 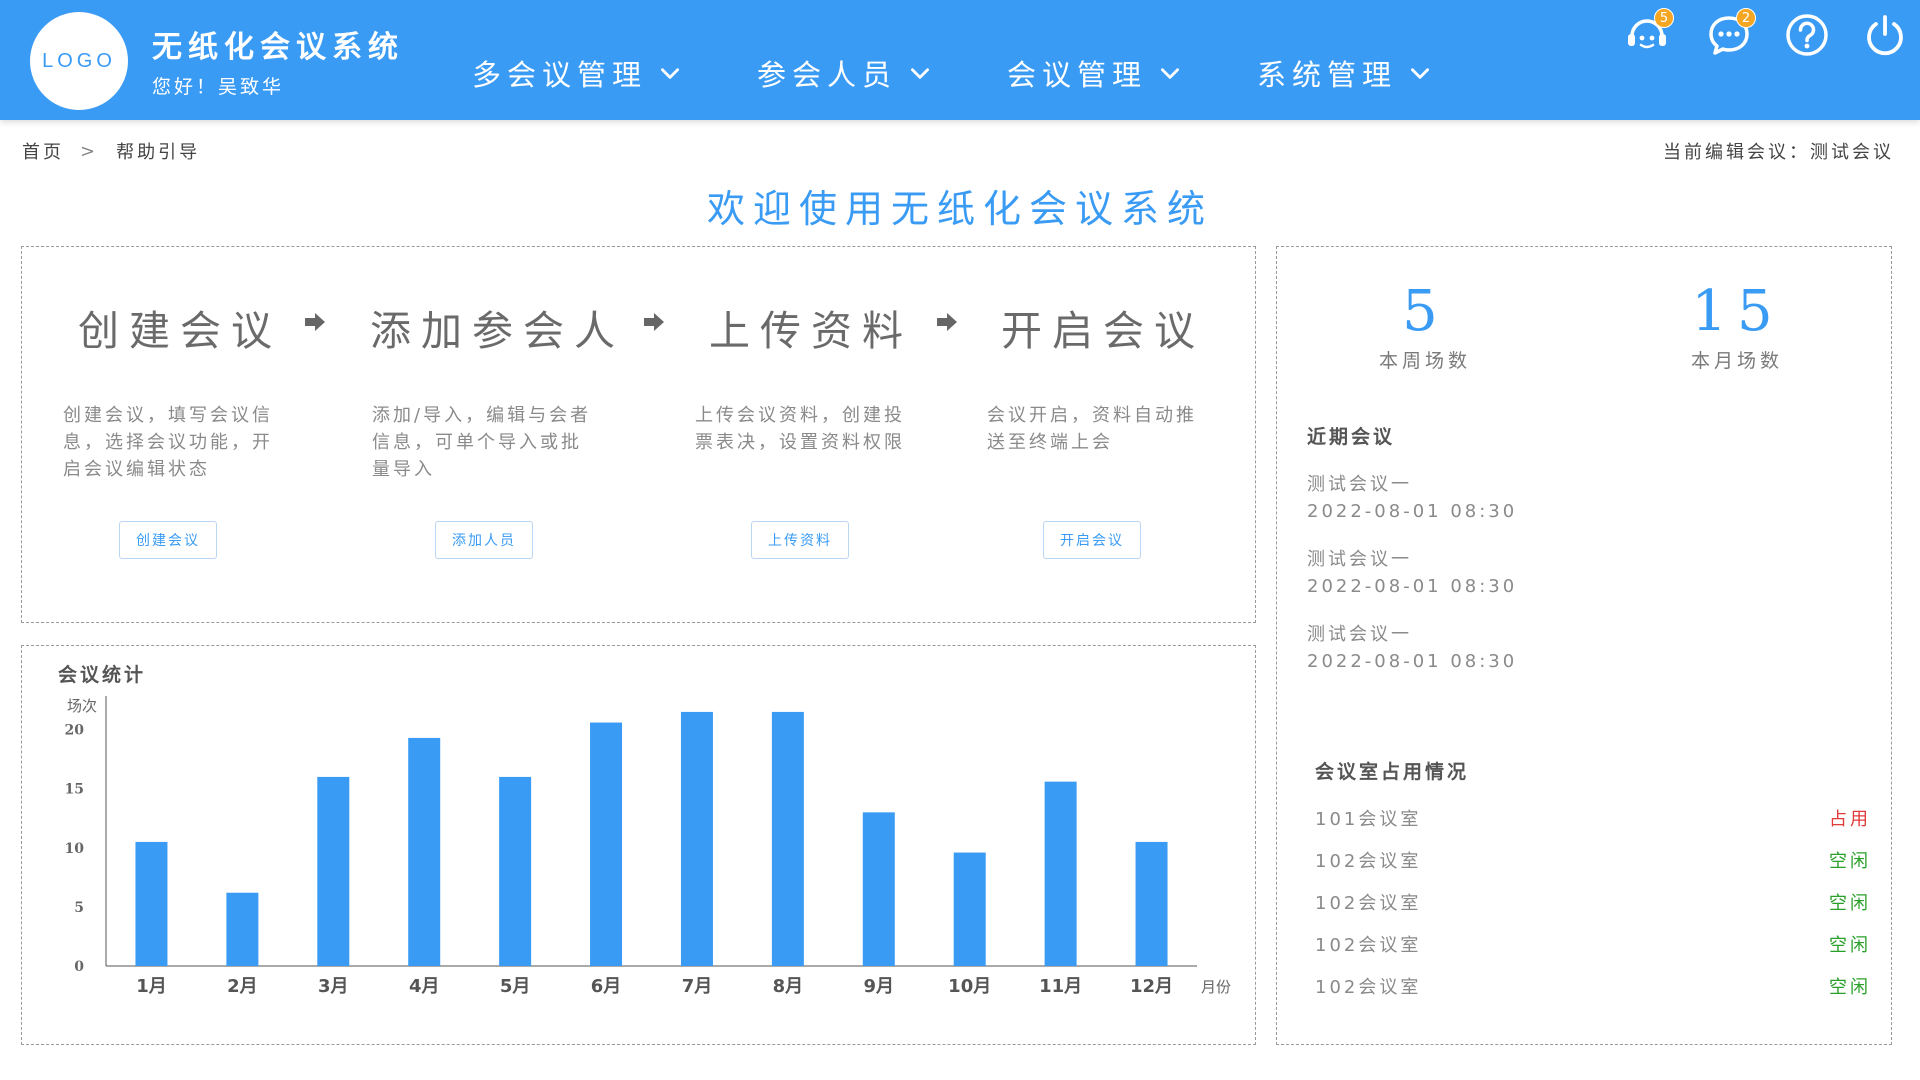 I want to click on x-tick-label: 10月, so click(x=969, y=986).